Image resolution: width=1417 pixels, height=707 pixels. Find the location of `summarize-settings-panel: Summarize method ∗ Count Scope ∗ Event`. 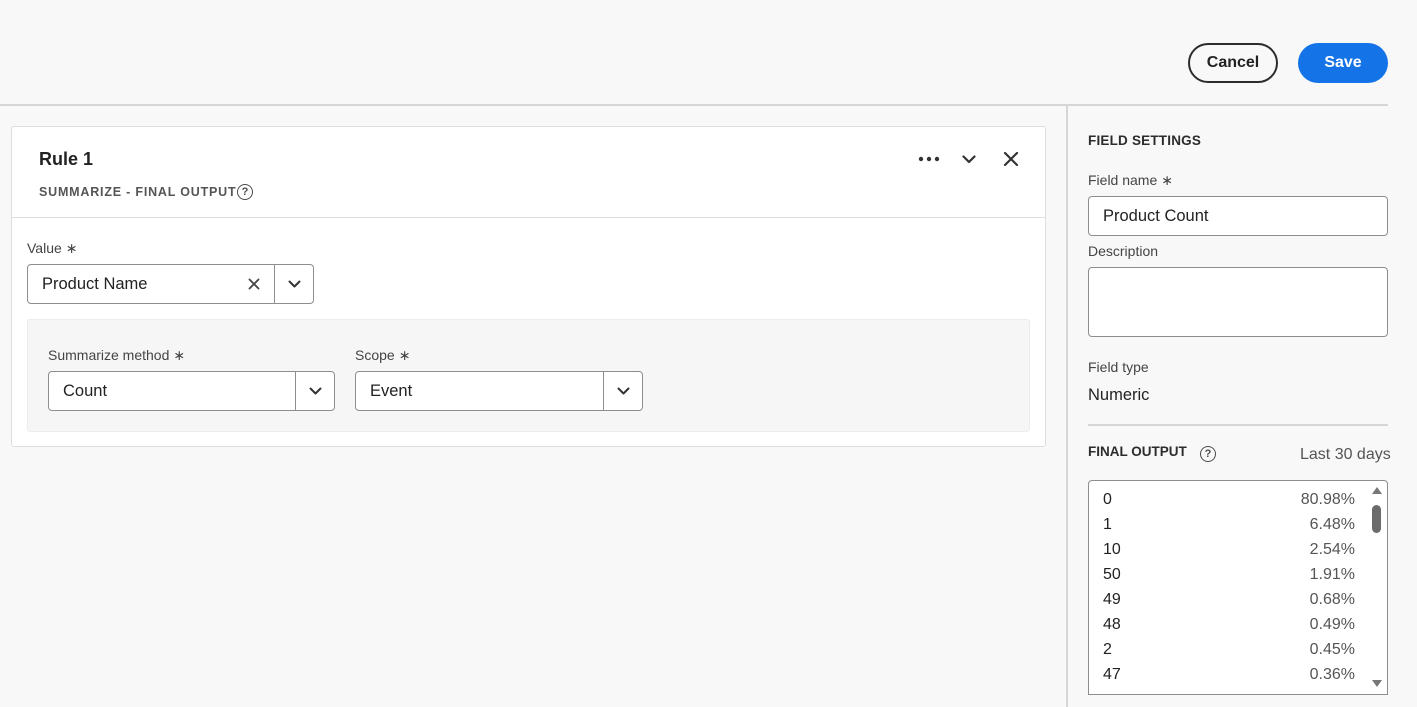

summarize-settings-panel: Summarize method ∗ Count Scope ∗ Event is located at coordinates (528, 375).